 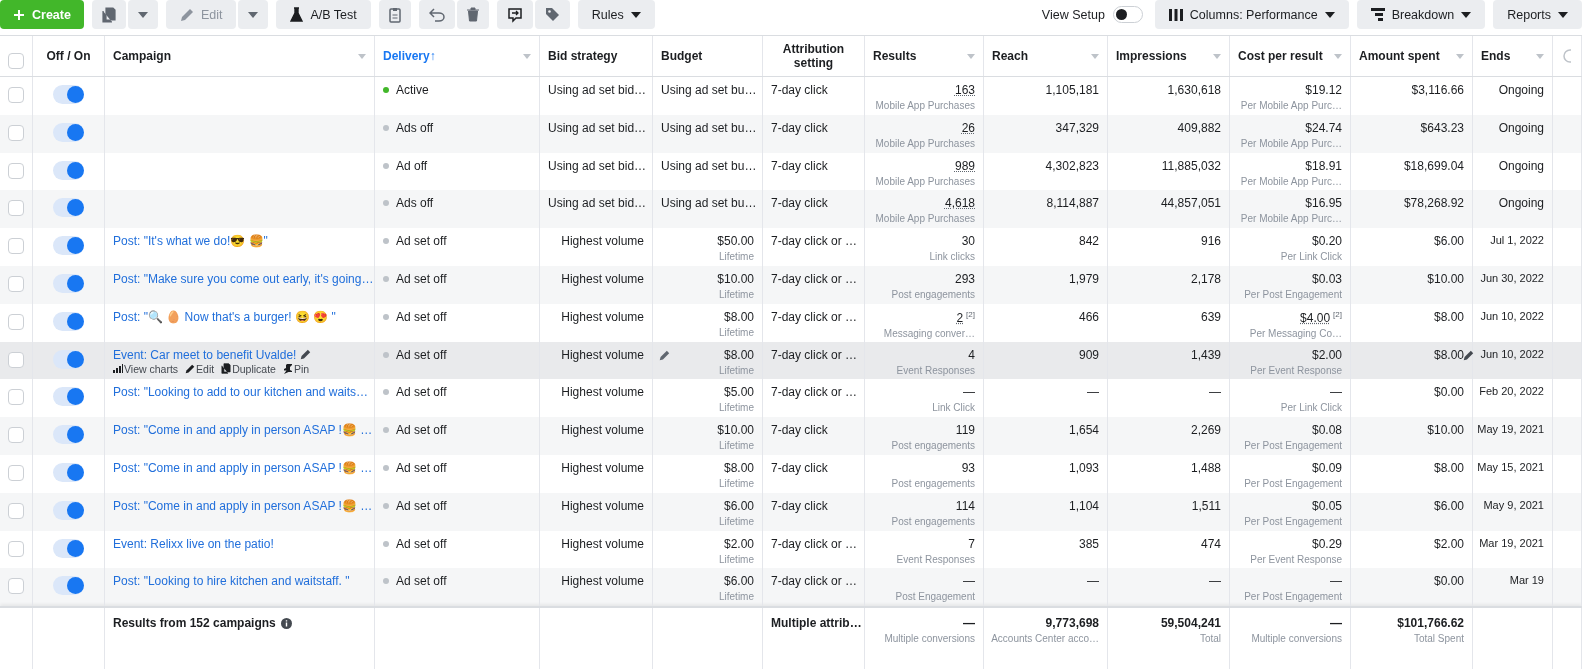 What do you see at coordinates (16, 61) in the screenshot?
I see `select-all-checkbox` at bounding box center [16, 61].